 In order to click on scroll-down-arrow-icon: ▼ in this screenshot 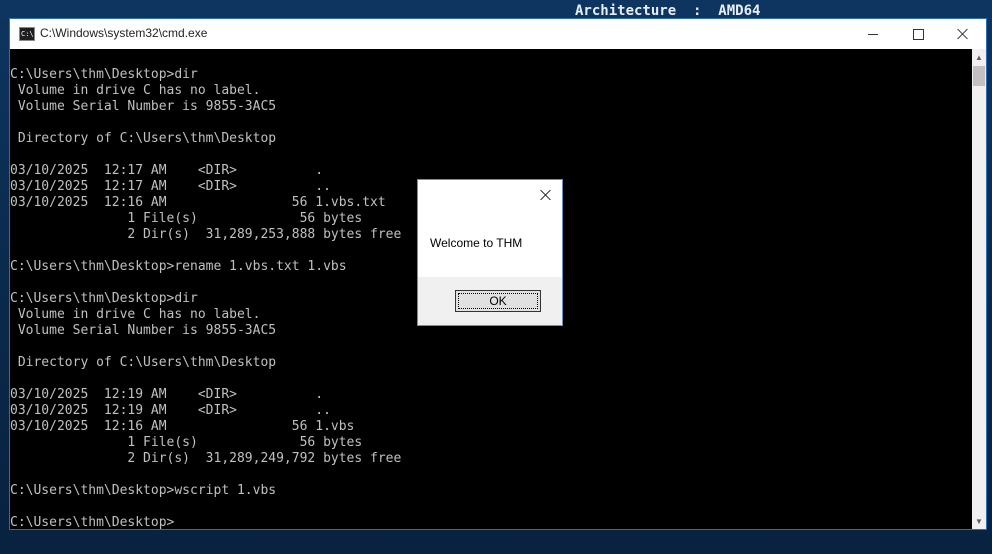, I will do `click(979, 521)`.